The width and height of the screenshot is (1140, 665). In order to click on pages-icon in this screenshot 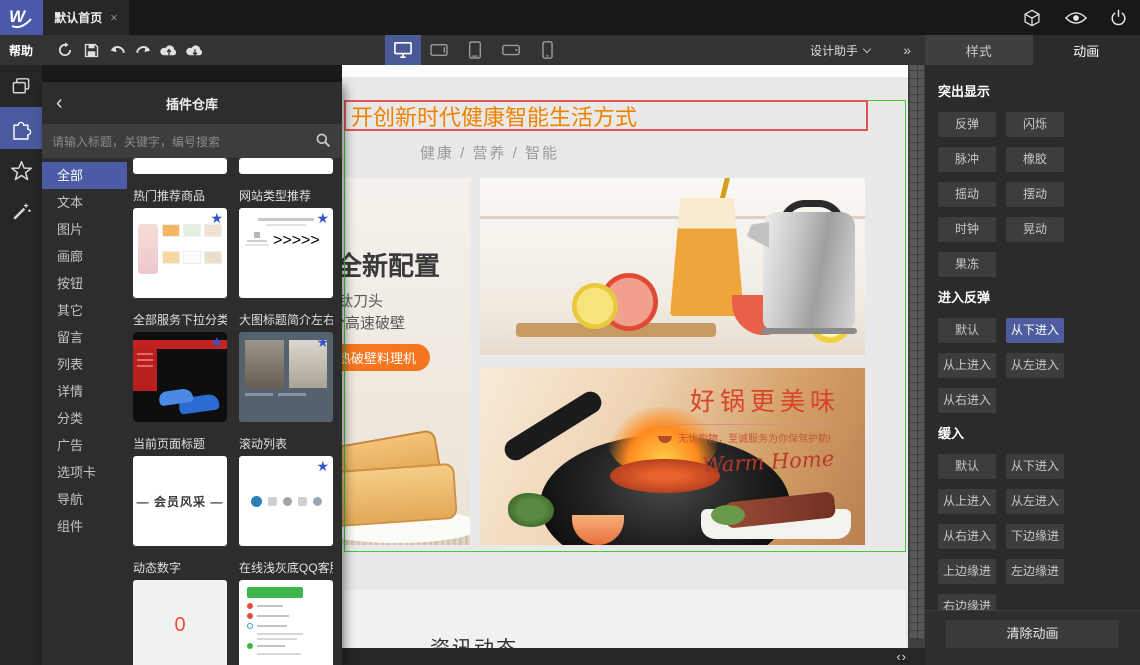, I will do `click(21, 86)`.